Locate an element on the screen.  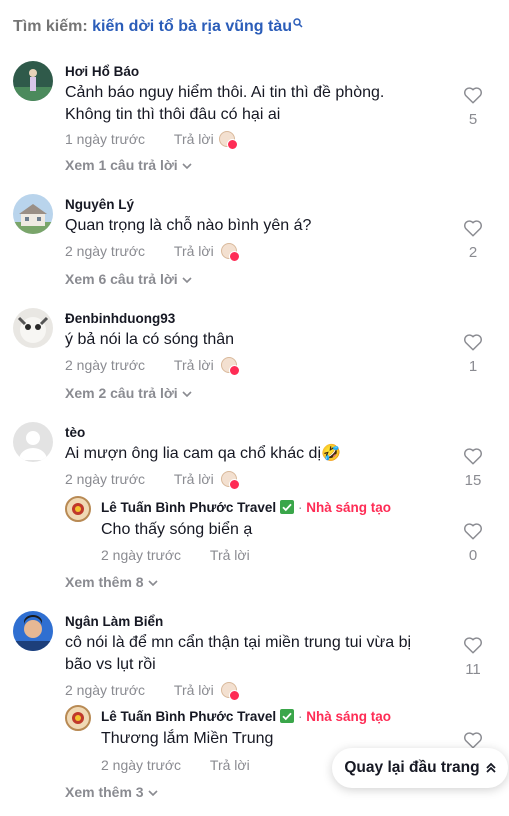
like-count: 2 is located at coordinates (473, 252).